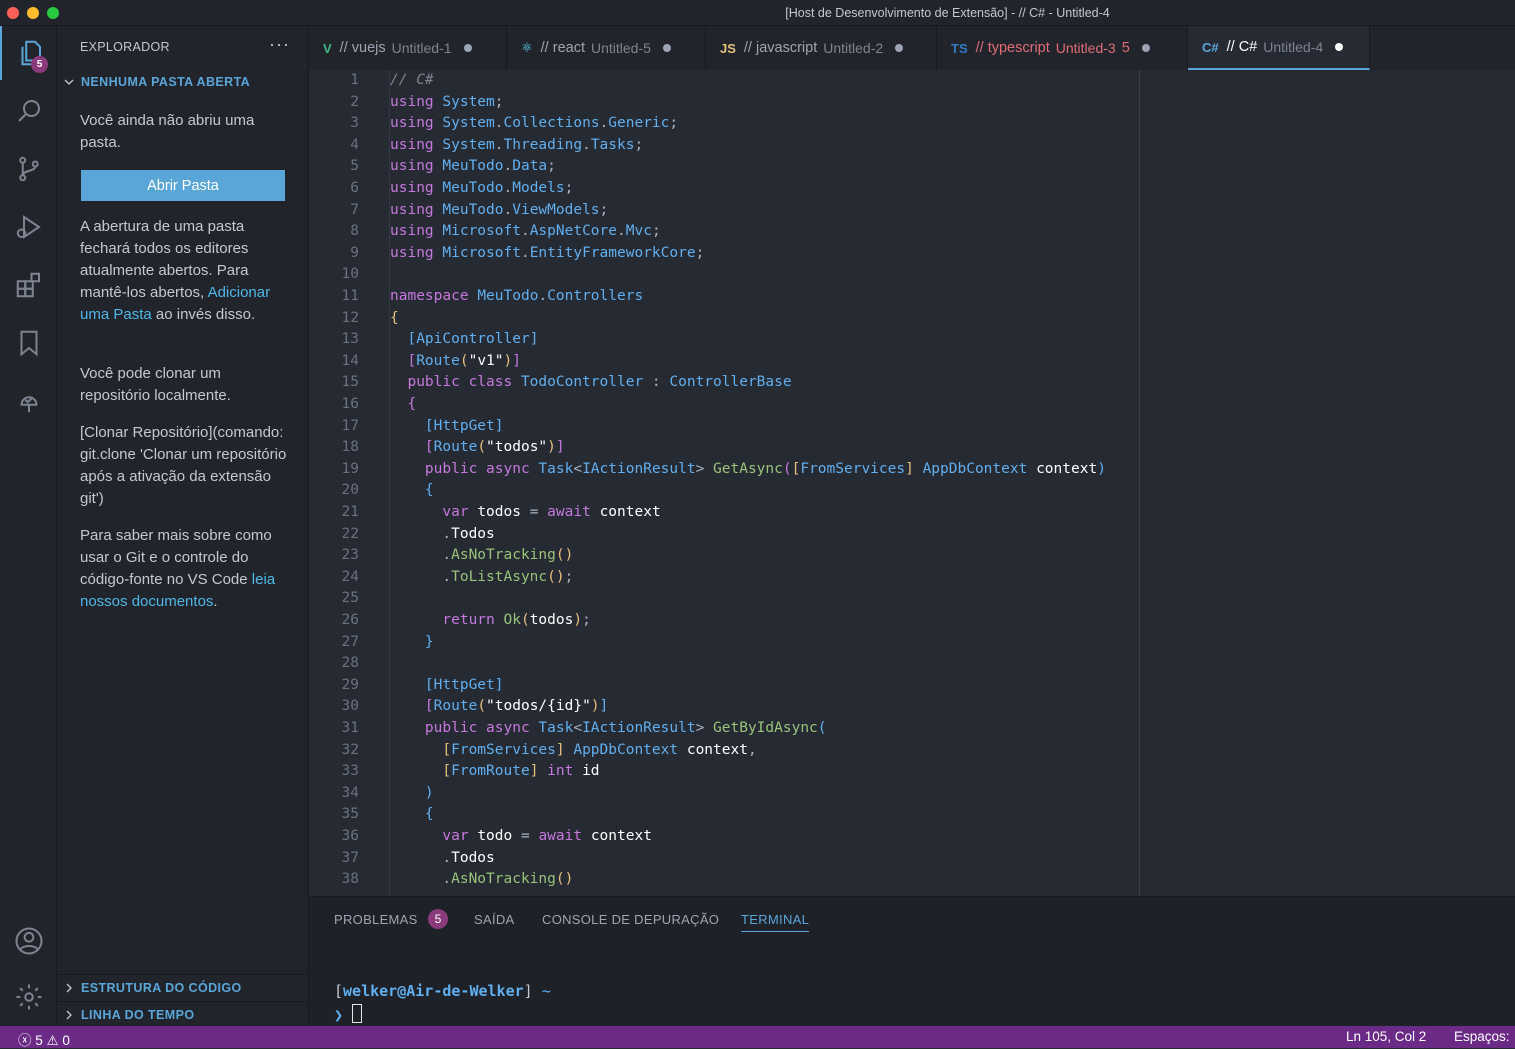 The height and width of the screenshot is (1049, 1515). What do you see at coordinates (564, 555) in the screenshot?
I see `code-token: ()` at bounding box center [564, 555].